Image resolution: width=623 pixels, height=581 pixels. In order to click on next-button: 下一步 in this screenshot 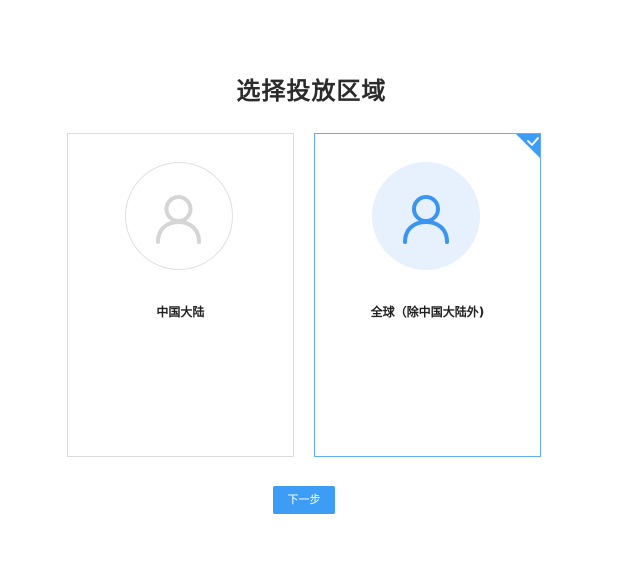, I will do `click(304, 500)`.